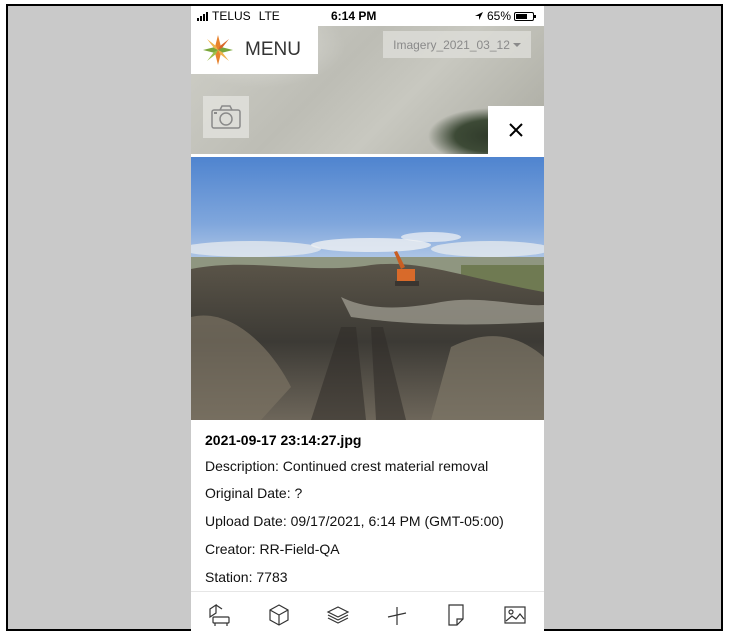 The width and height of the screenshot is (731, 637). I want to click on close-icon, so click(516, 130).